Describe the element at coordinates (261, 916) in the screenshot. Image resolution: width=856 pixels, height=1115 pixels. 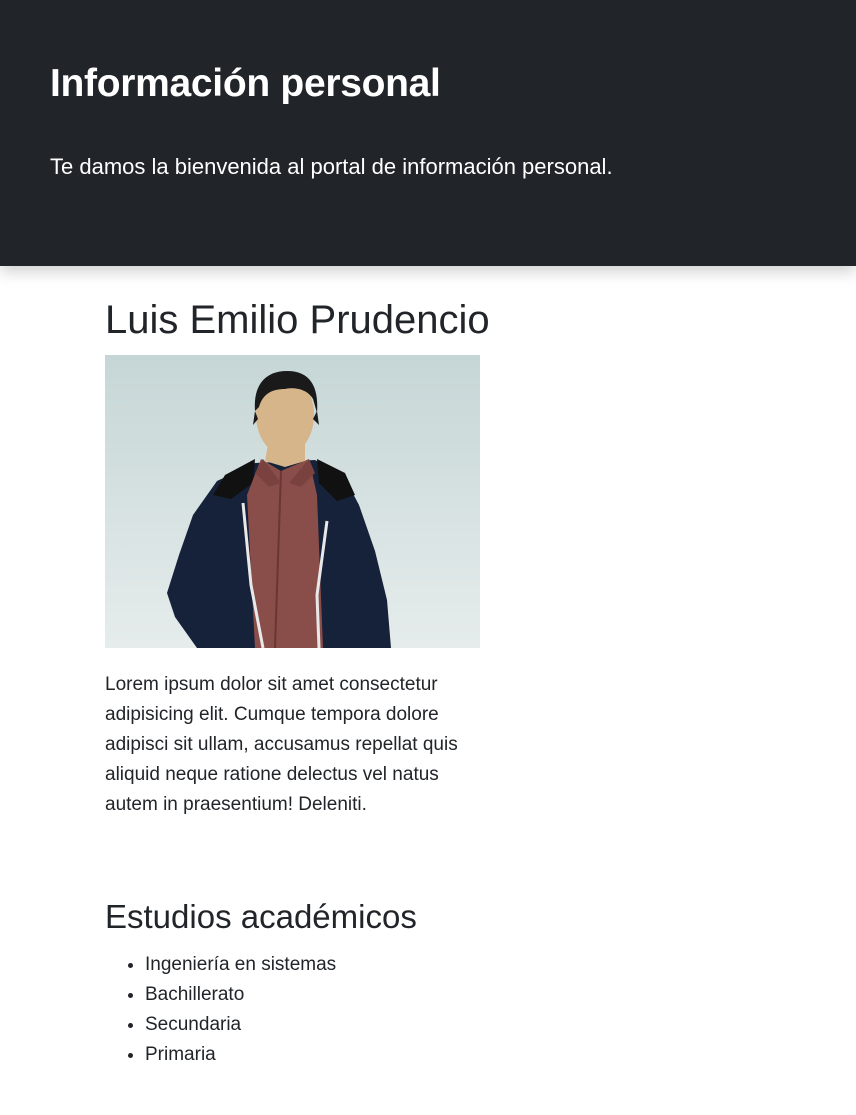
I see `studies-heading: Estudios académicos` at that location.